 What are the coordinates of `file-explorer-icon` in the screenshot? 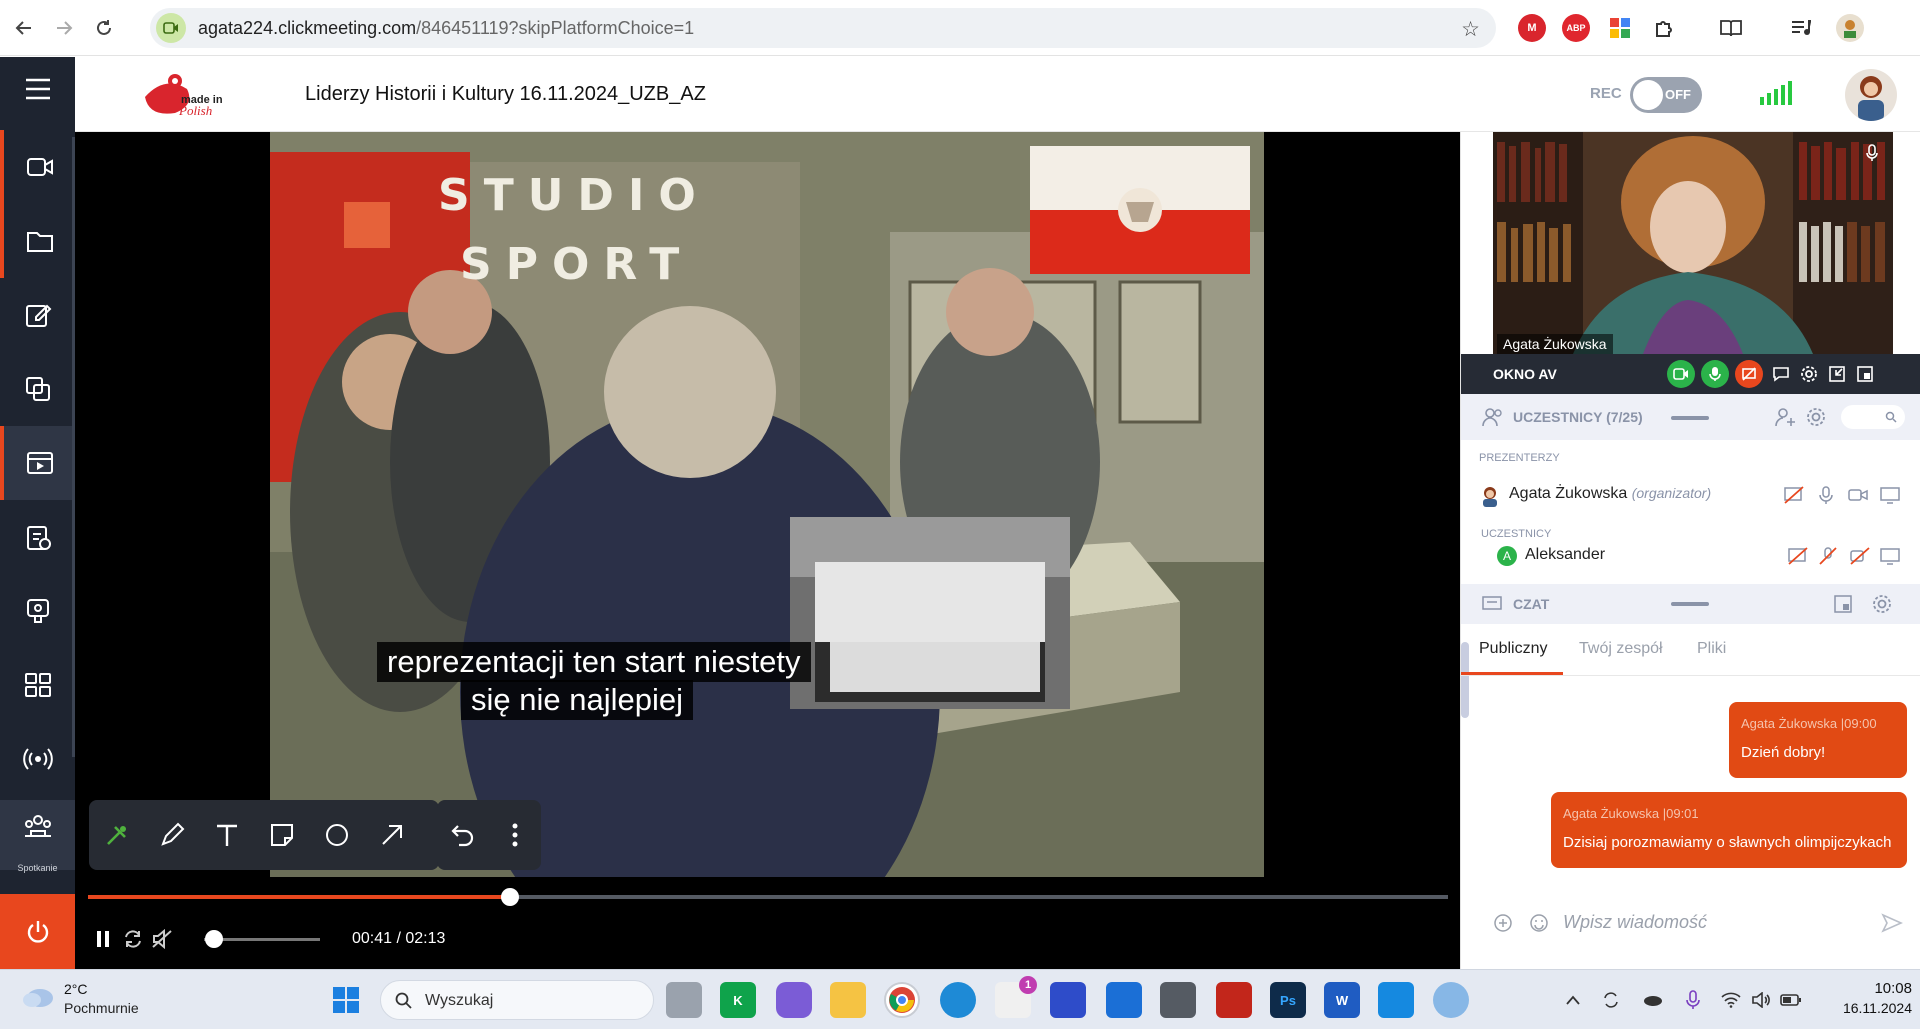 It's located at (848, 1000).